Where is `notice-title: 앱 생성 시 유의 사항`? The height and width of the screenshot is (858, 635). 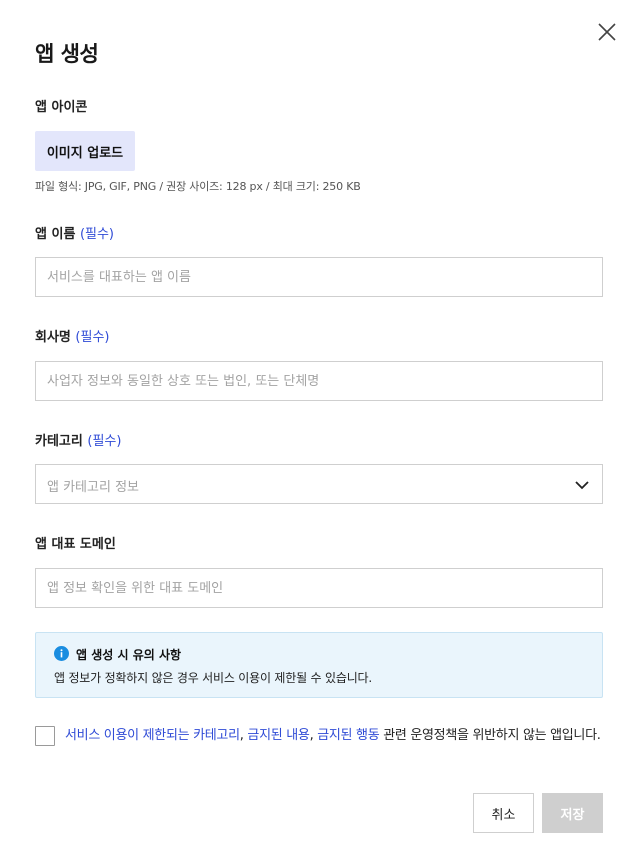 notice-title: 앱 생성 시 유의 사항 is located at coordinates (129, 655).